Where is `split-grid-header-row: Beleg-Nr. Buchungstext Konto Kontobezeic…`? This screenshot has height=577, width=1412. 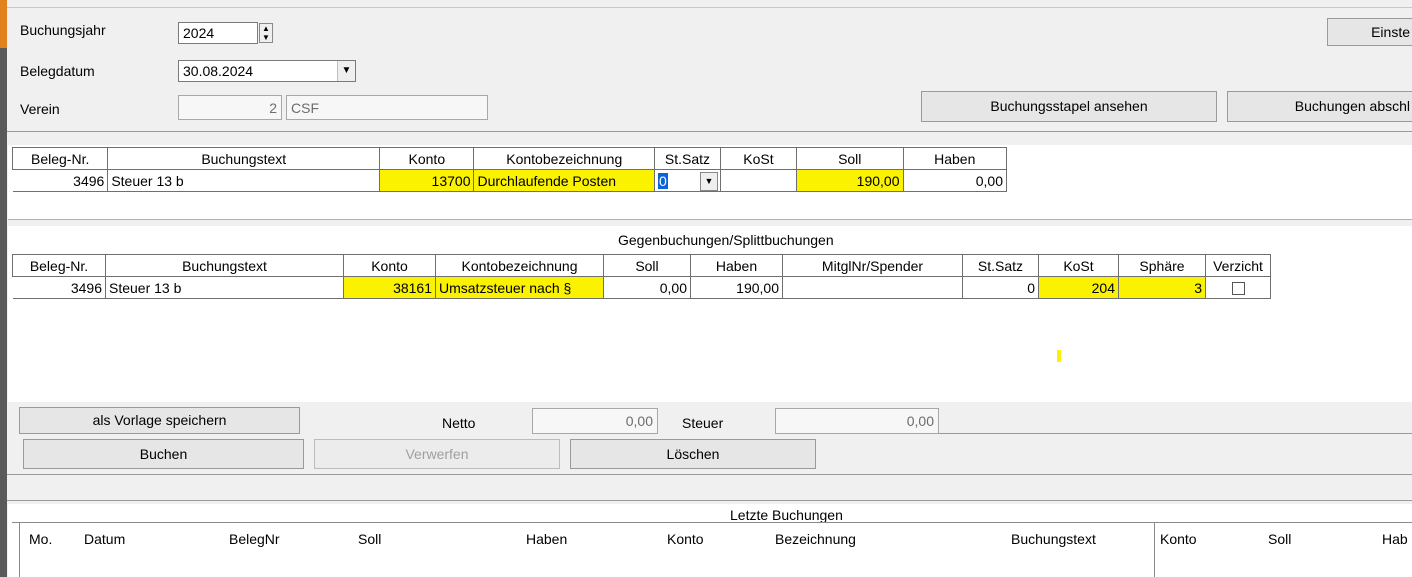
split-grid-header-row: Beleg-Nr. Buchungstext Konto Kontobezeic… is located at coordinates (641, 265).